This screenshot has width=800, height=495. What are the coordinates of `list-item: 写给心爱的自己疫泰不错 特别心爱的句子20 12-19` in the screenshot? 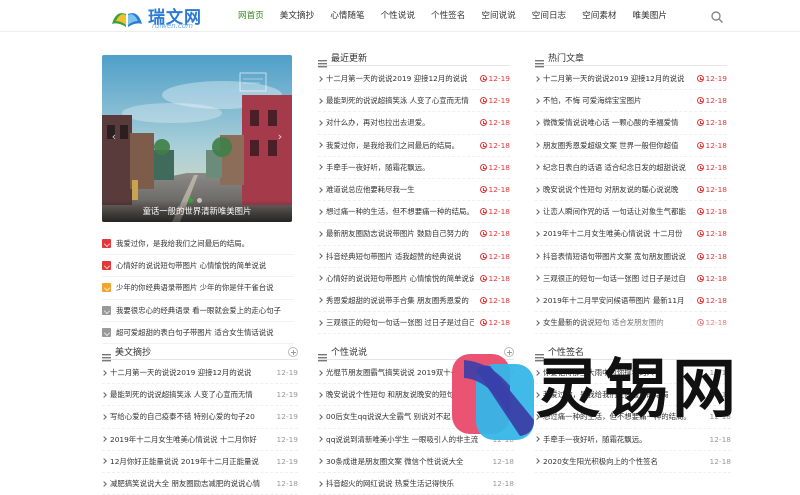 It's located at (199, 417).